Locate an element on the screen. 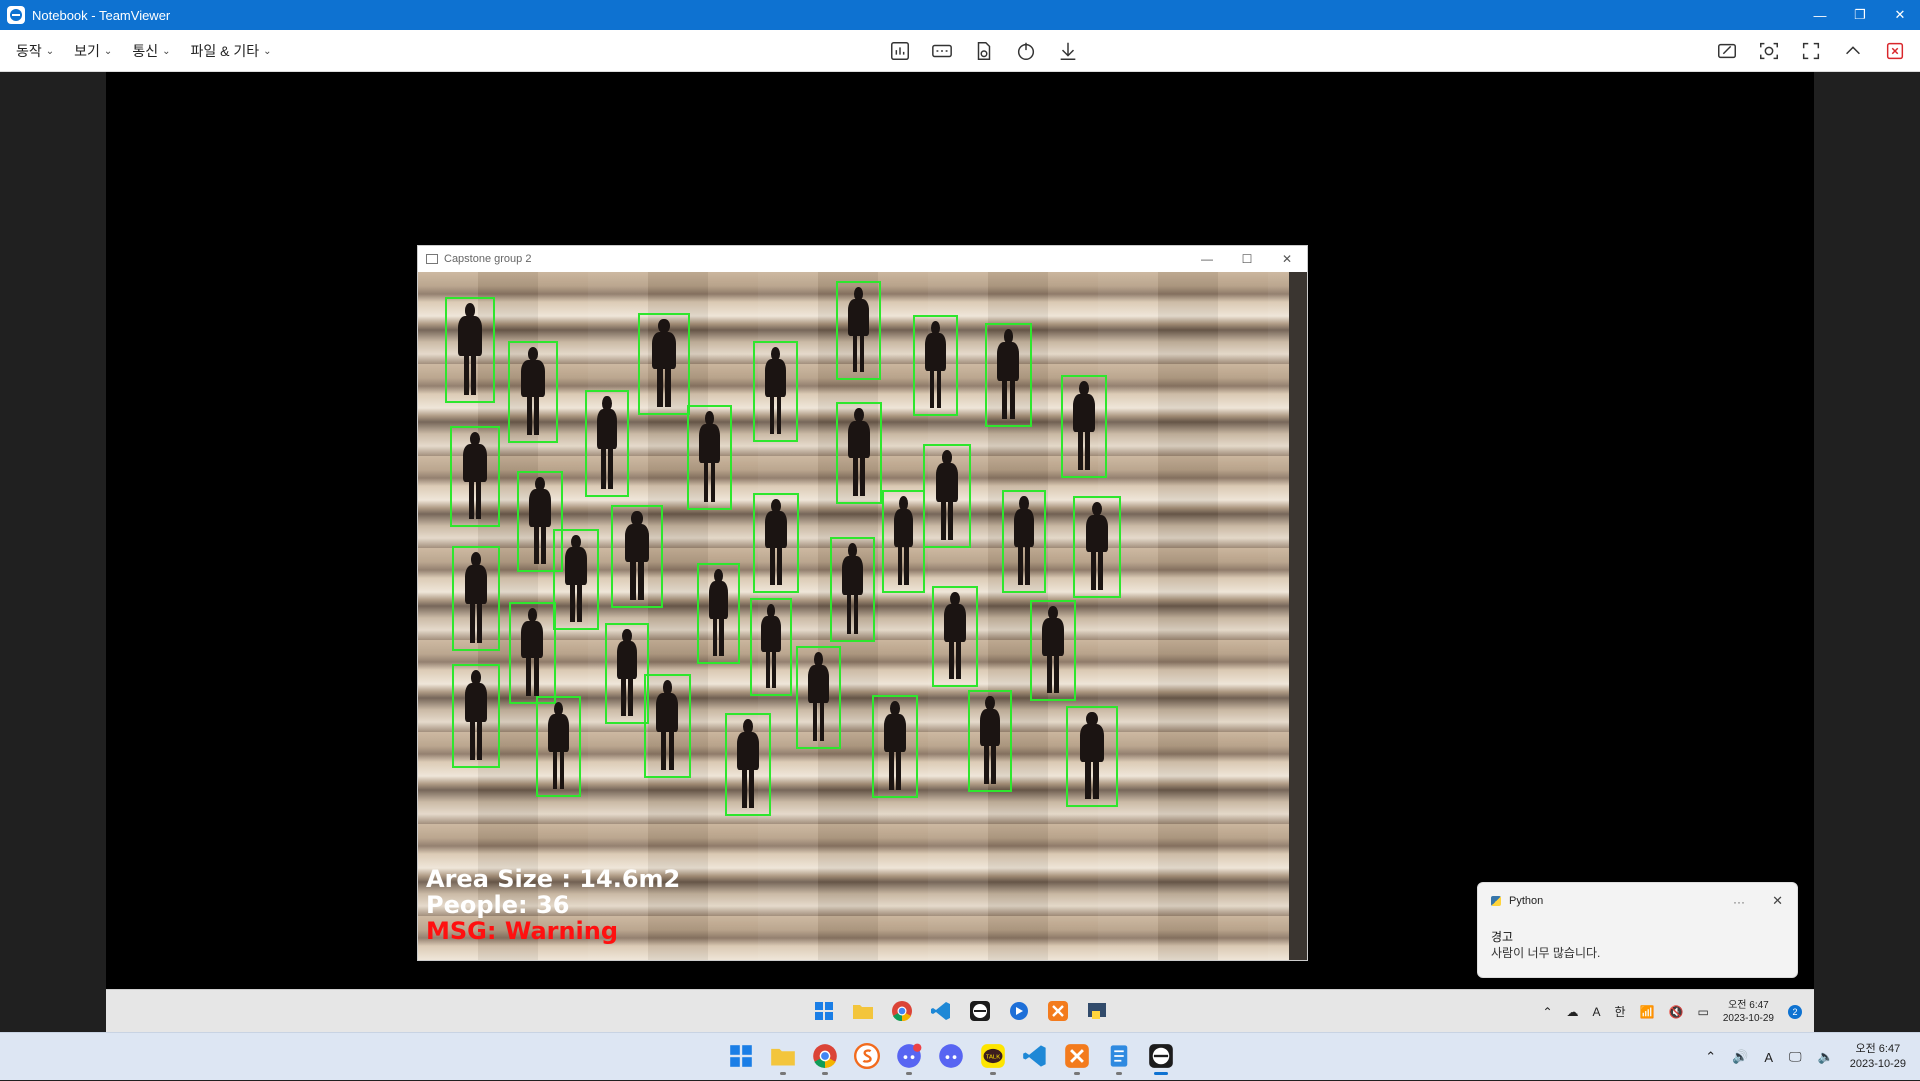 This screenshot has width=1920, height=1081. remote-clock: 오전 6:47 2023-10-29 is located at coordinates (1748, 1012).